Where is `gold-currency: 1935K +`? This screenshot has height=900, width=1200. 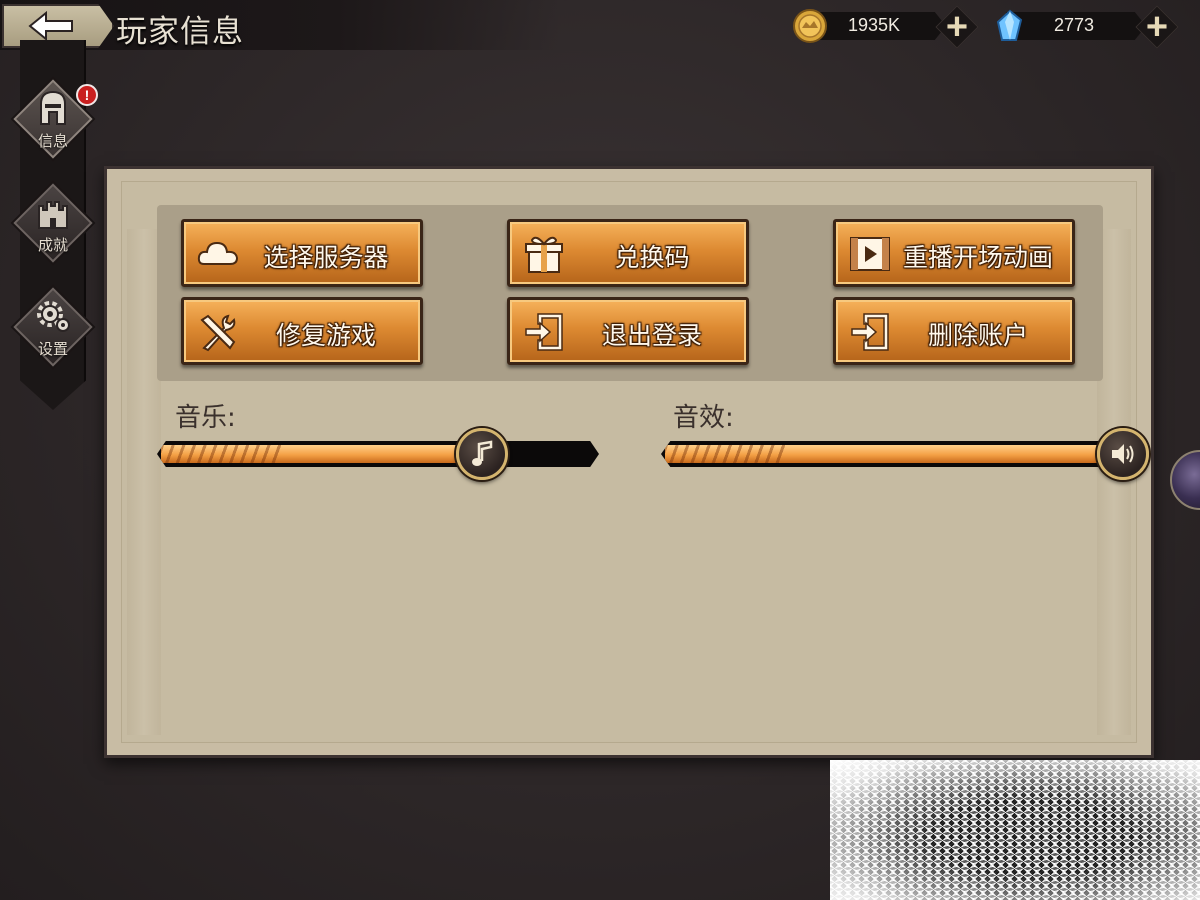 gold-currency: 1935K + is located at coordinates (887, 27).